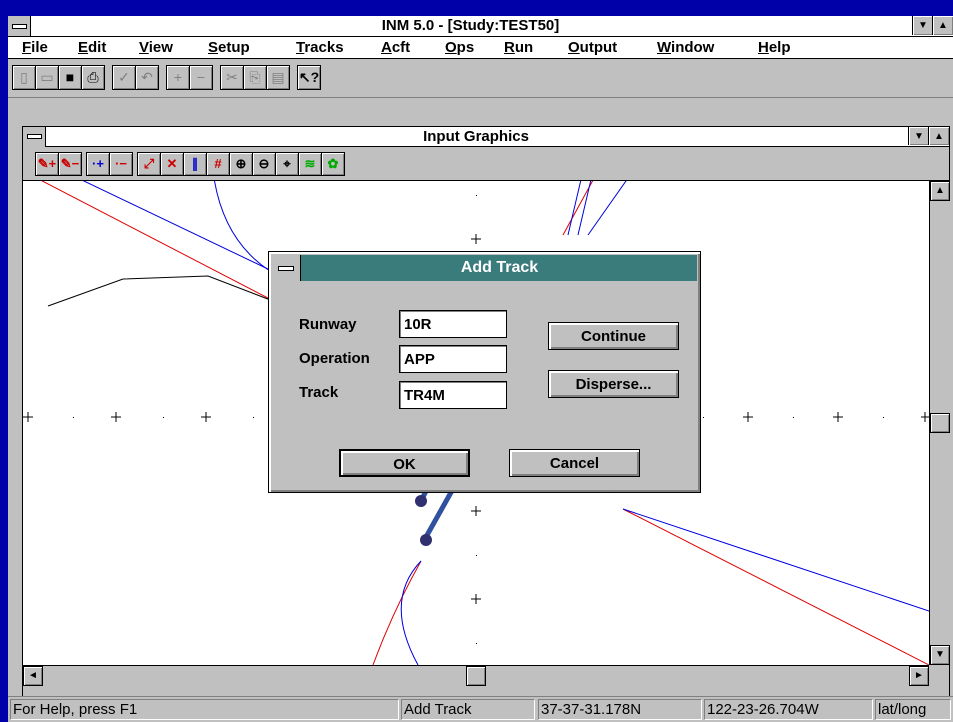 This screenshot has height=722, width=953. What do you see at coordinates (620, 709) in the screenshot?
I see `status-latitude: 37-37-31.178N` at bounding box center [620, 709].